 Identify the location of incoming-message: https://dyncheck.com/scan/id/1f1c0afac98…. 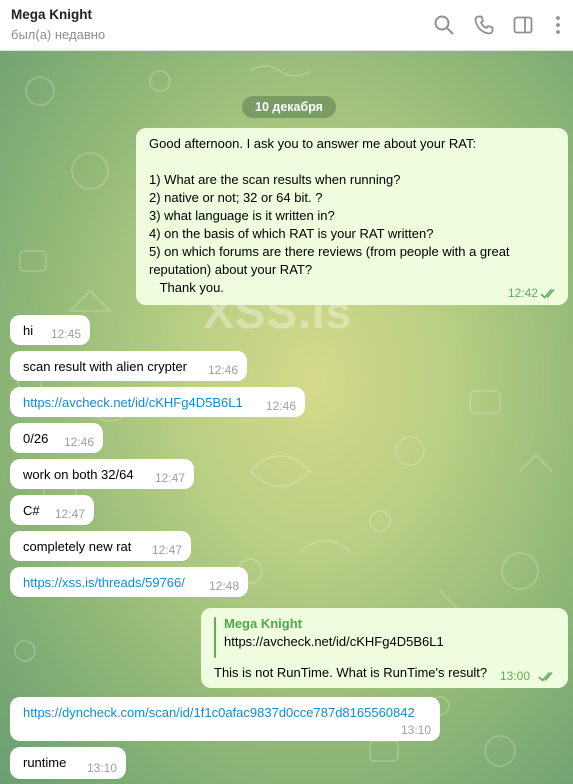
(225, 719).